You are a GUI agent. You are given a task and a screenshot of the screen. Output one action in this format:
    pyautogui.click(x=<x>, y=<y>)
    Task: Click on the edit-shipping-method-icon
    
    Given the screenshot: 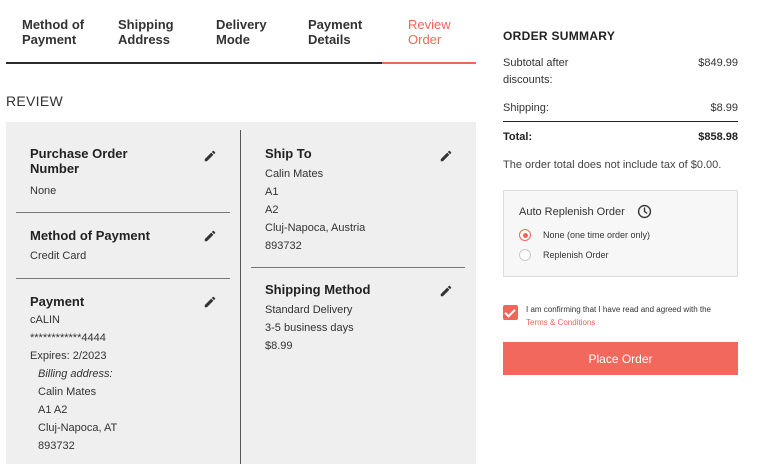 What is the action you would take?
    pyautogui.click(x=446, y=291)
    